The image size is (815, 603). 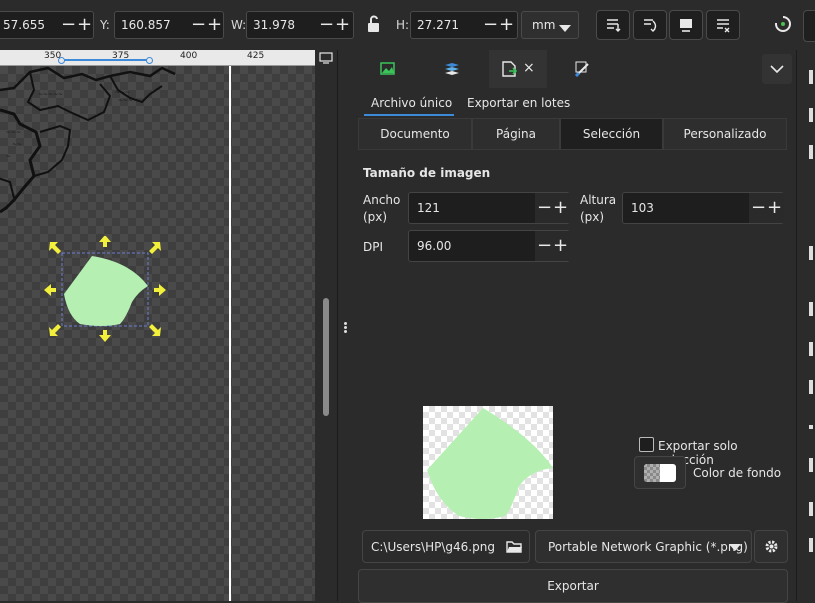 What do you see at coordinates (239, 25) in the screenshot?
I see `w-label: W:` at bounding box center [239, 25].